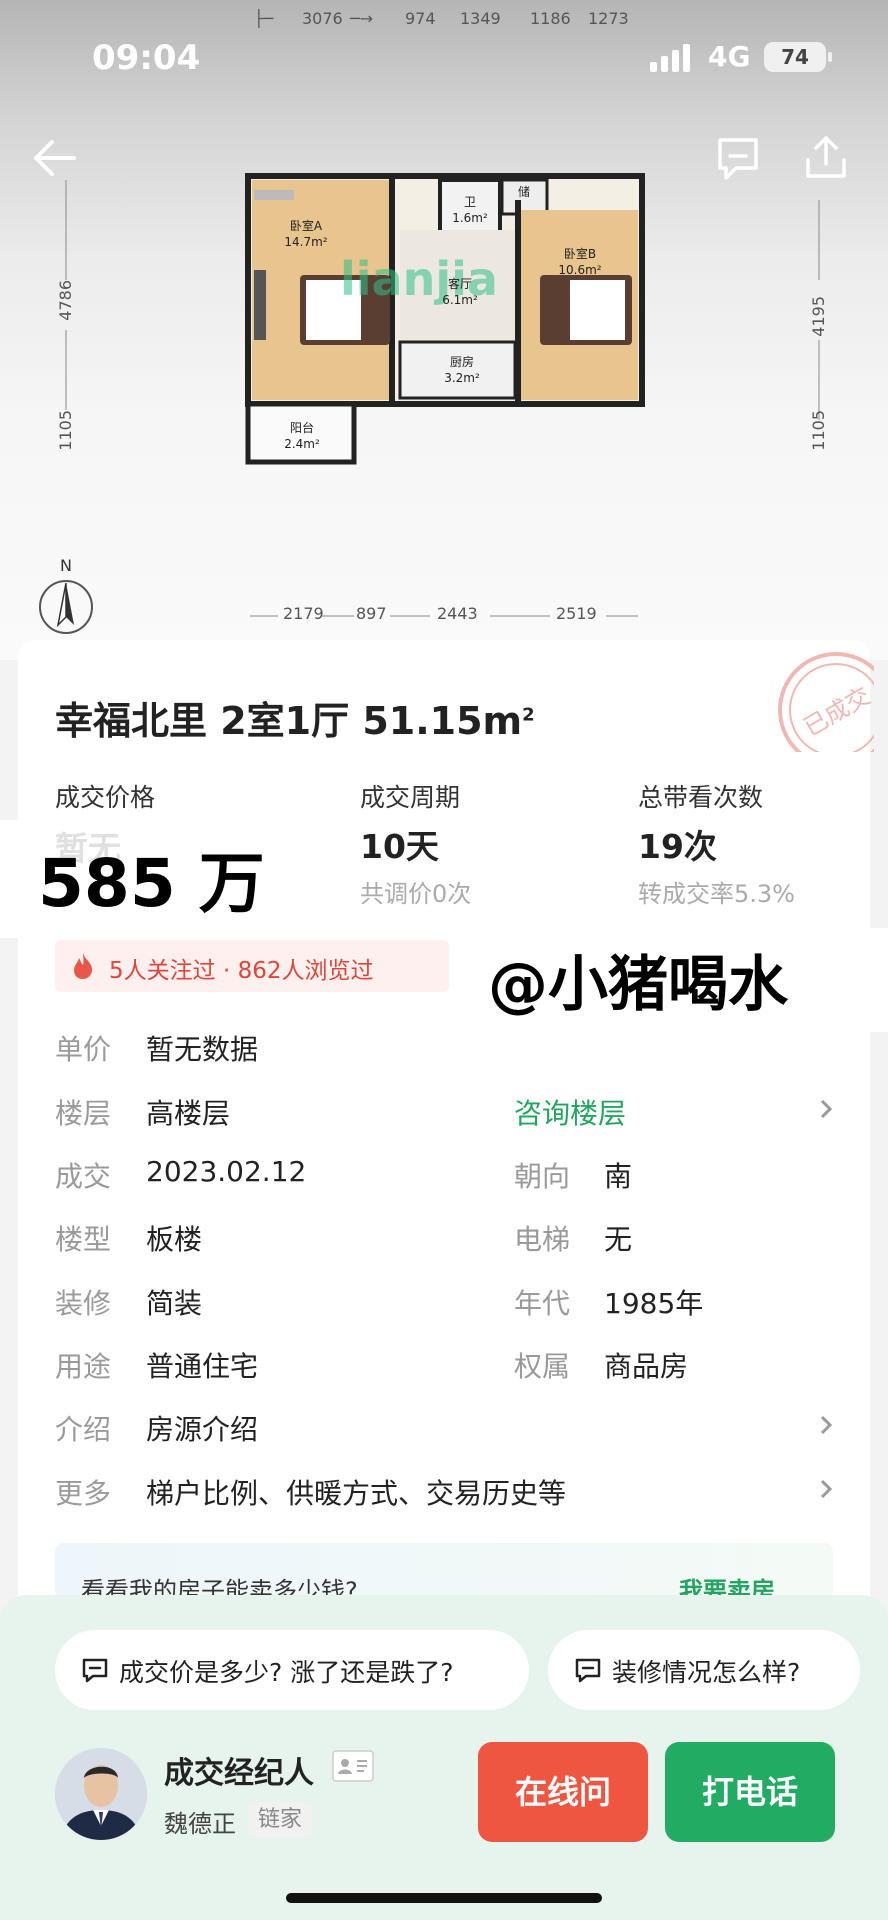 The width and height of the screenshot is (888, 1920). What do you see at coordinates (836, 712) in the screenshot?
I see `svg-text: 已成交` at bounding box center [836, 712].